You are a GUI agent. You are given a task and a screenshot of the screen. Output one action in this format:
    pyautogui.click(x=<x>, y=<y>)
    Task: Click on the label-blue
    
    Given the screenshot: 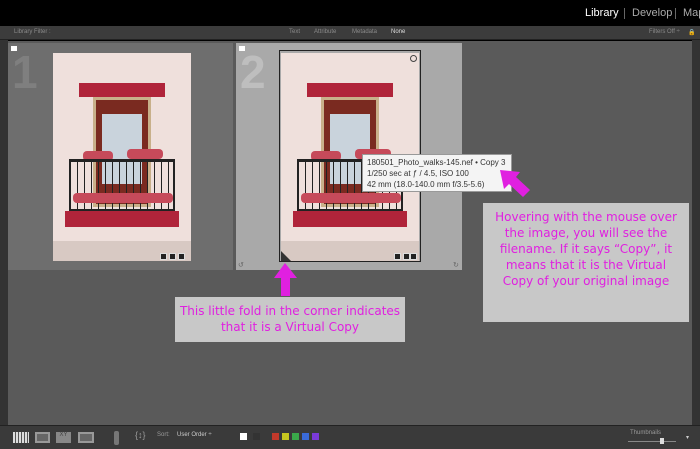 What is the action you would take?
    pyautogui.click(x=305, y=436)
    